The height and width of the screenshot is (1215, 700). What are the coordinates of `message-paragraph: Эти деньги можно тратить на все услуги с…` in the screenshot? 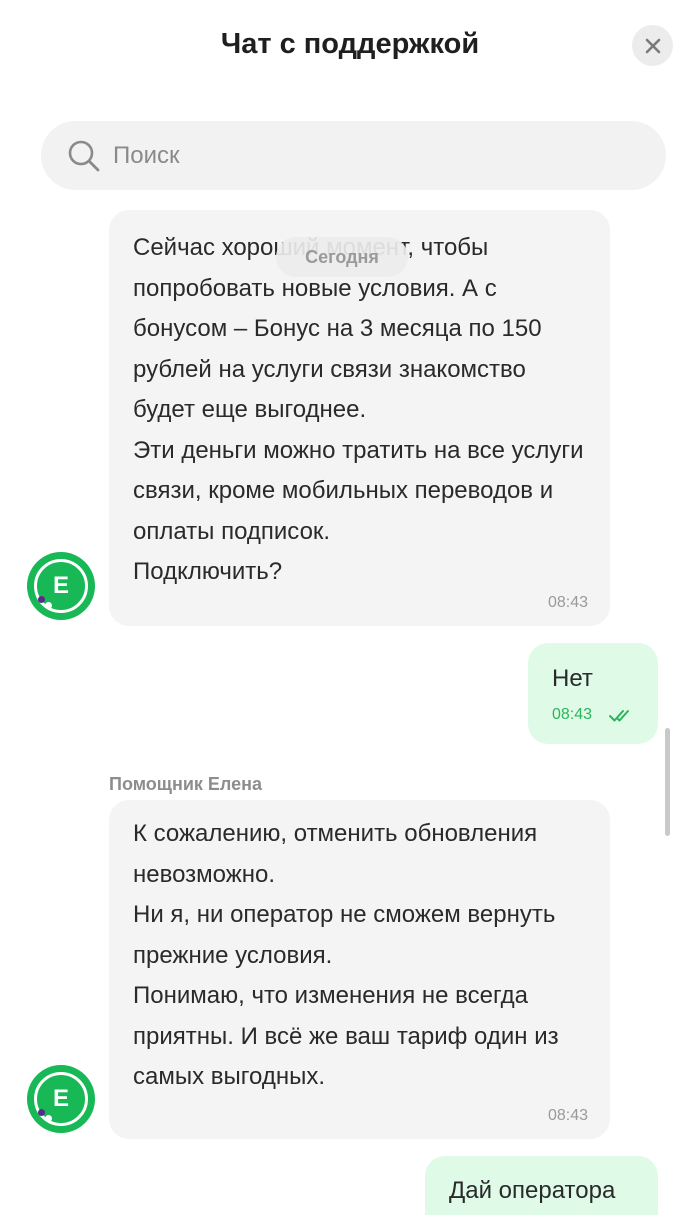 It's located at (358, 490).